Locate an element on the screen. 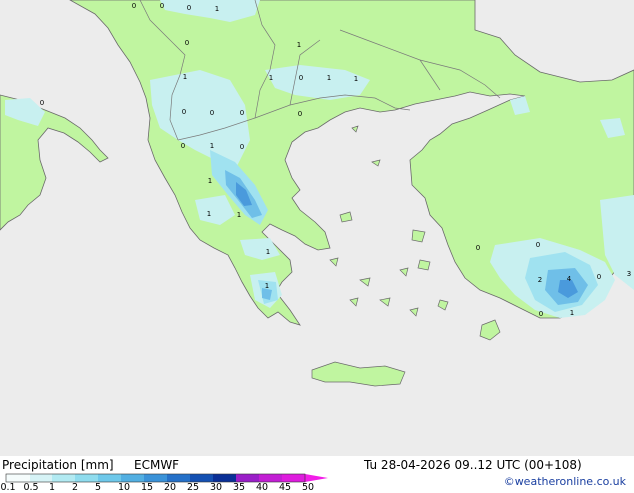 This screenshot has width=634, height=493. value-label: 4 is located at coordinates (569, 279).